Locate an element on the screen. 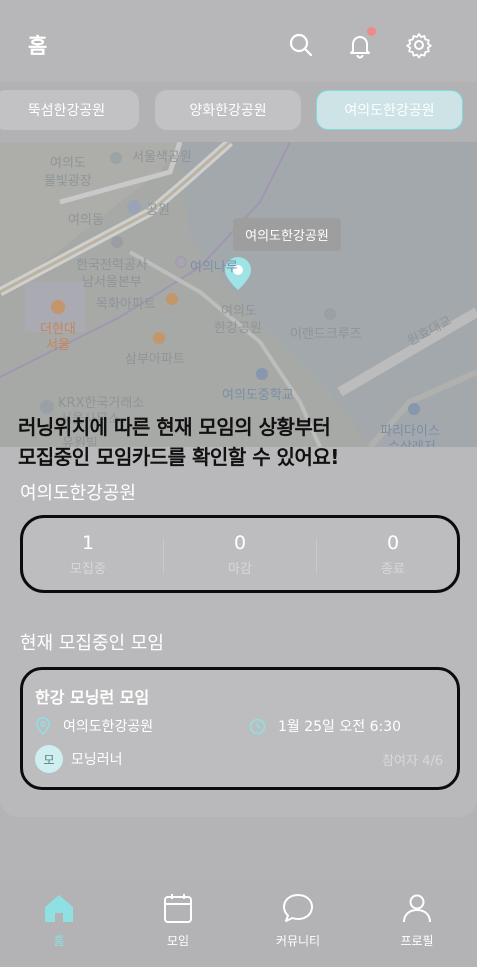 This screenshot has width=477, height=967. map-tooltip: 여의도한강공원 is located at coordinates (287, 234).